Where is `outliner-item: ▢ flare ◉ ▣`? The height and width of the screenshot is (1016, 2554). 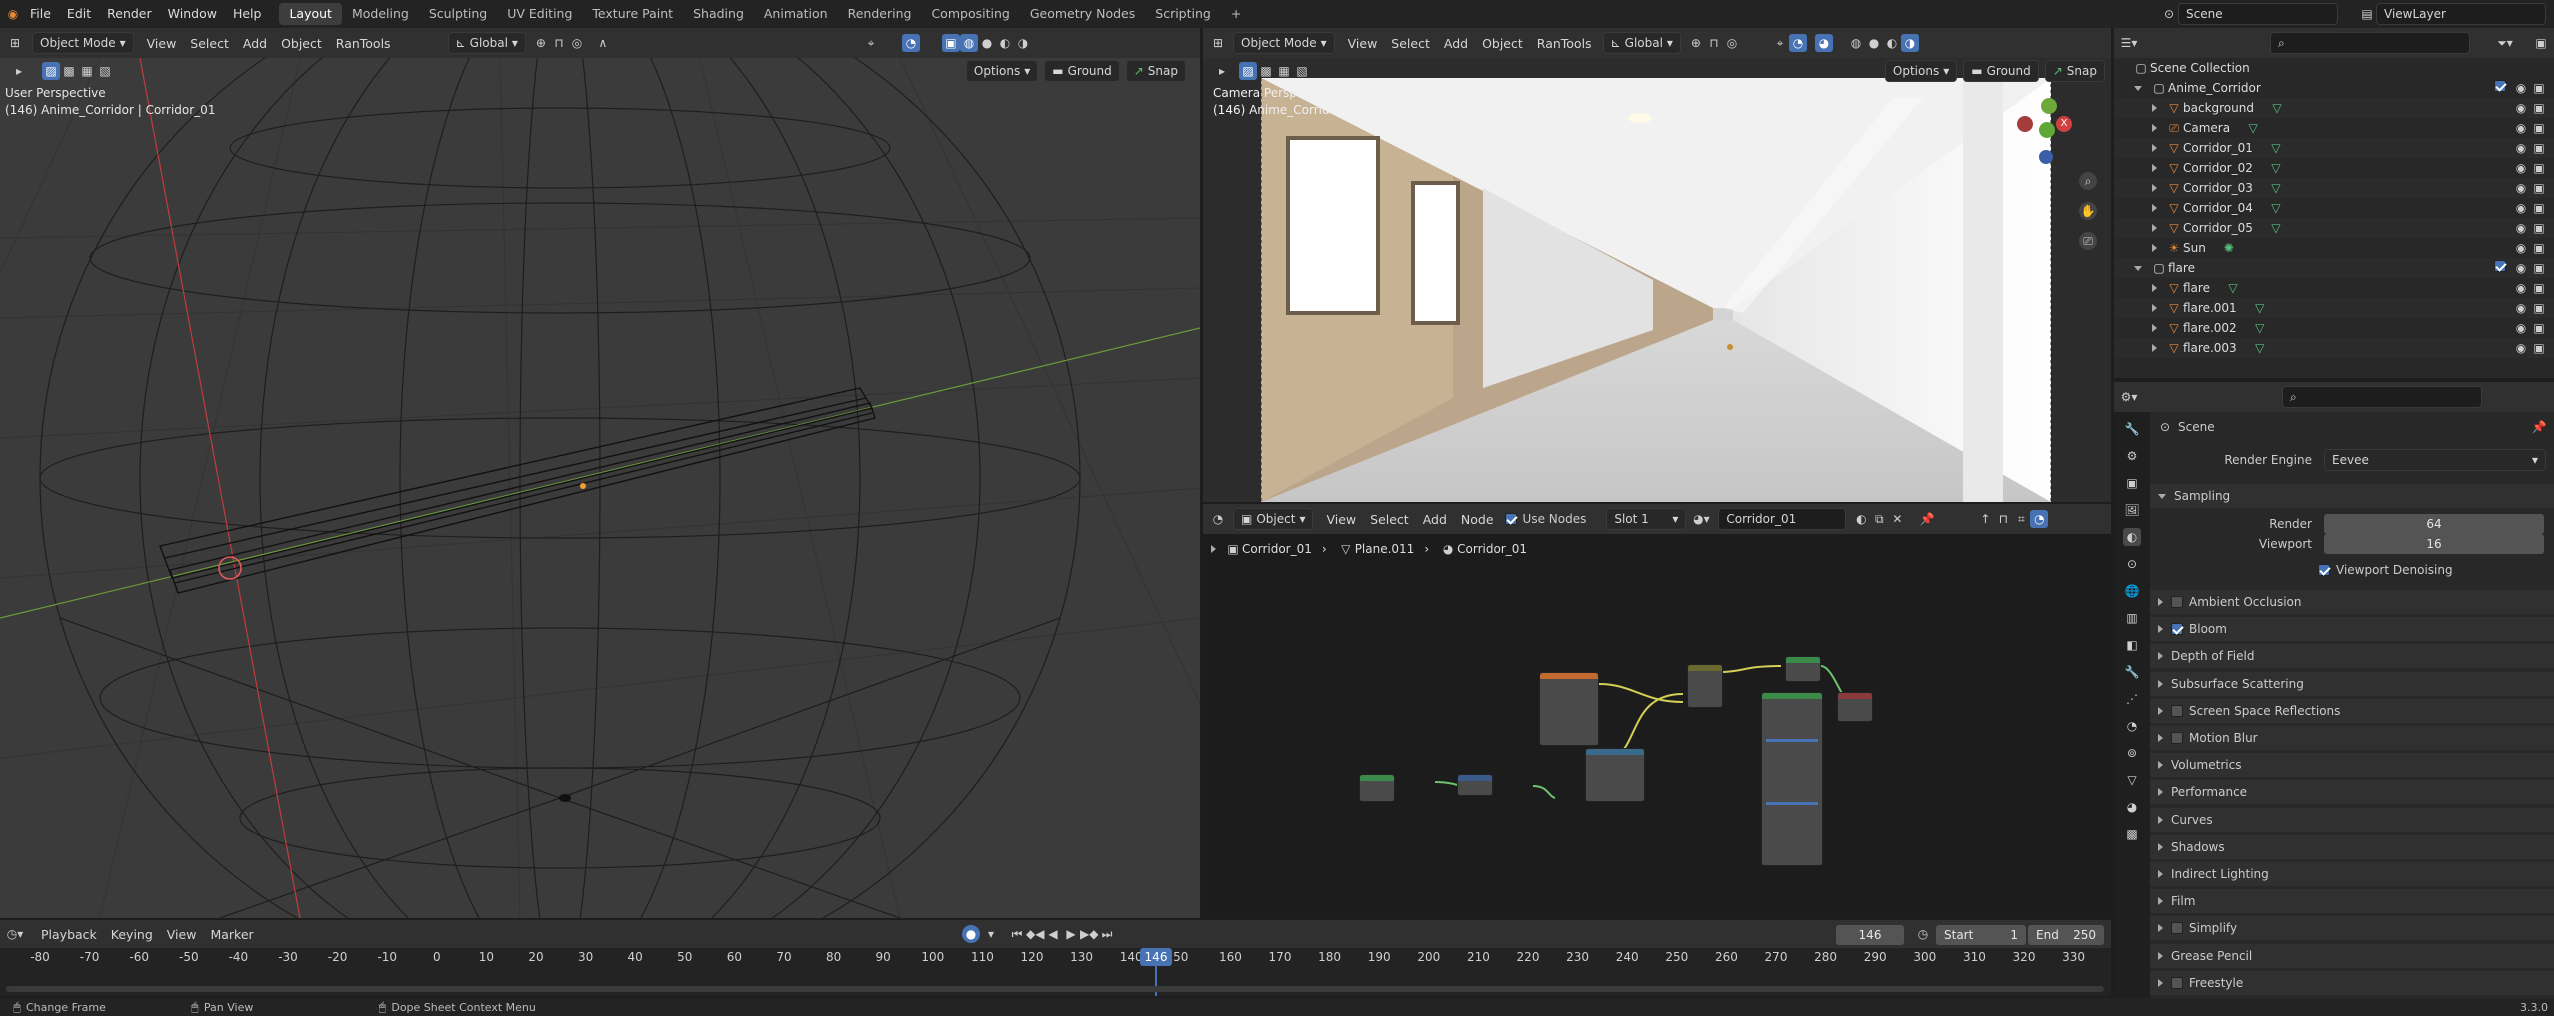 outliner-item: ▢ flare ◉ ▣ is located at coordinates (2334, 268).